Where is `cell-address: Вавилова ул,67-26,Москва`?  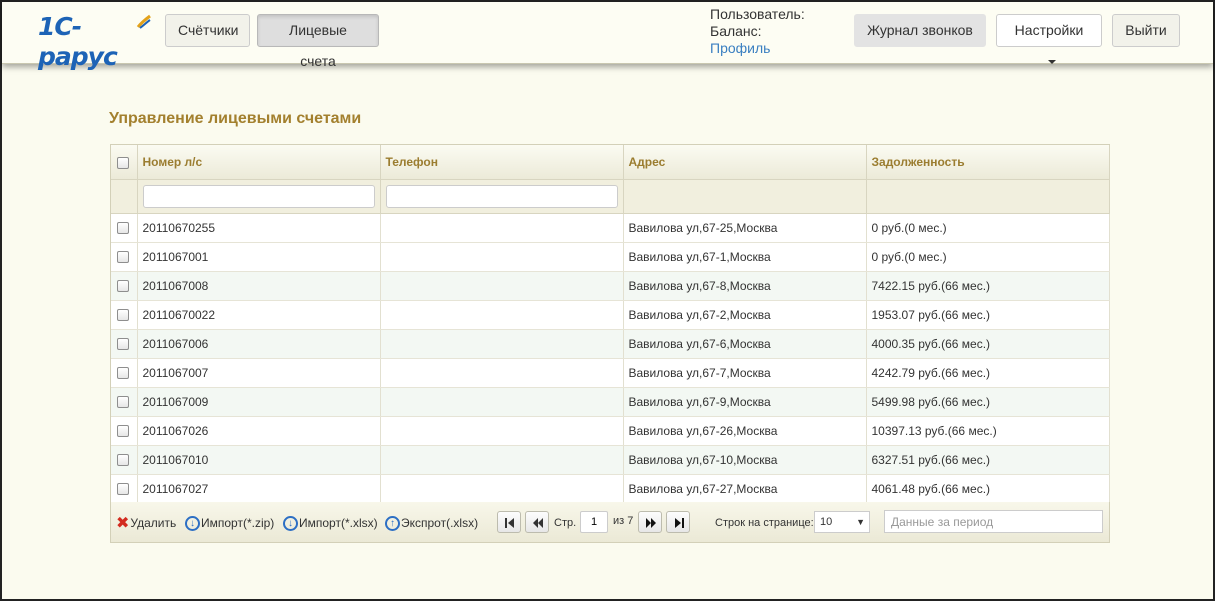
cell-address: Вавилова ул,67-26,Москва is located at coordinates (745, 431).